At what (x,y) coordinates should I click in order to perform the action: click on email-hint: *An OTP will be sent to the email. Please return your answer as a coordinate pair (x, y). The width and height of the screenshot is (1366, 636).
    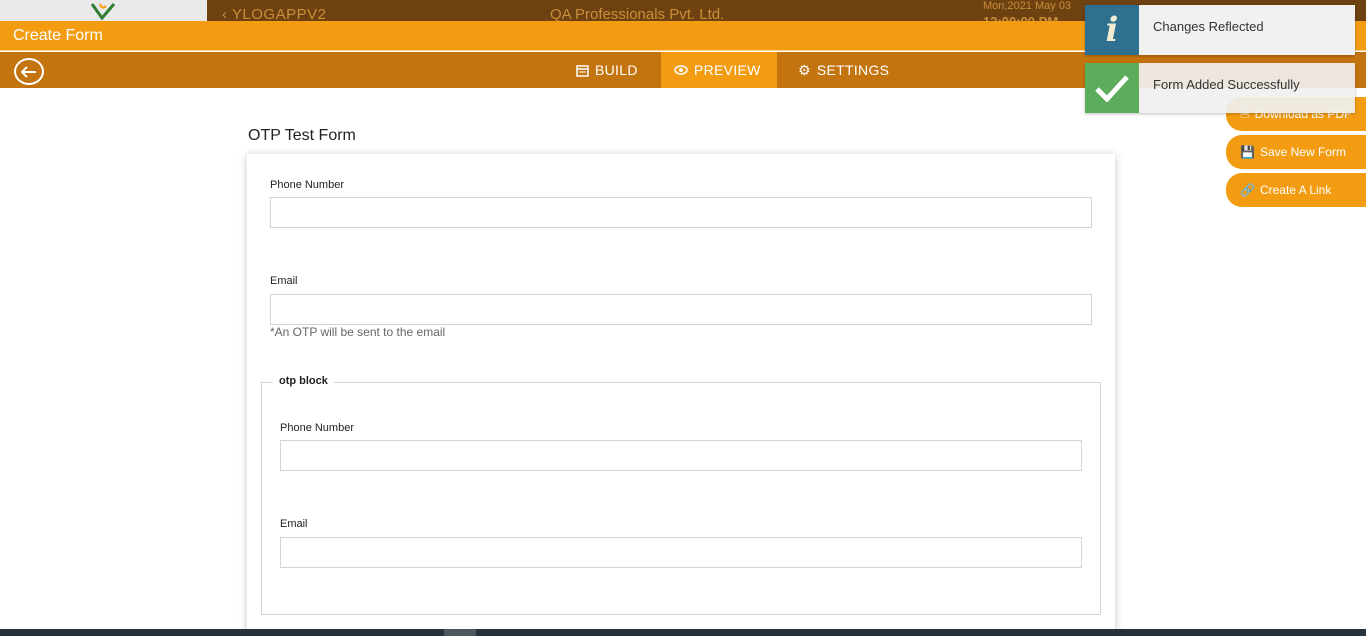
    Looking at the image, I should click on (358, 332).